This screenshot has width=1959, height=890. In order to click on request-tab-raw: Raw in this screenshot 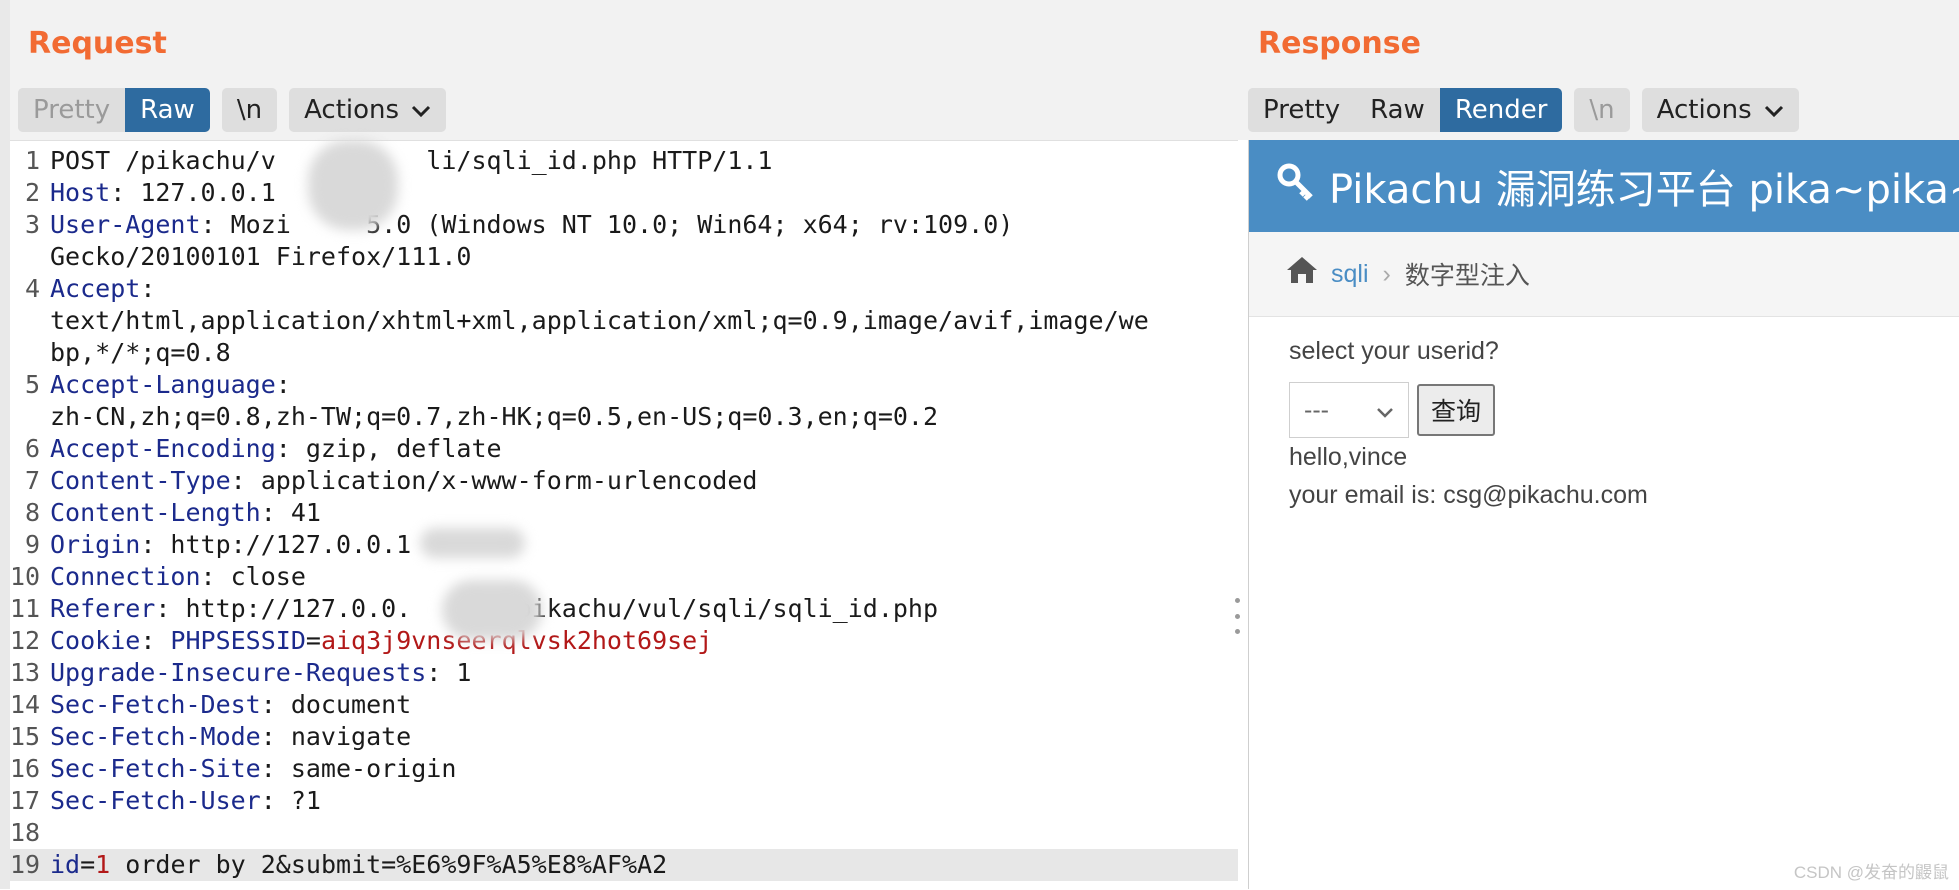, I will do `click(167, 110)`.